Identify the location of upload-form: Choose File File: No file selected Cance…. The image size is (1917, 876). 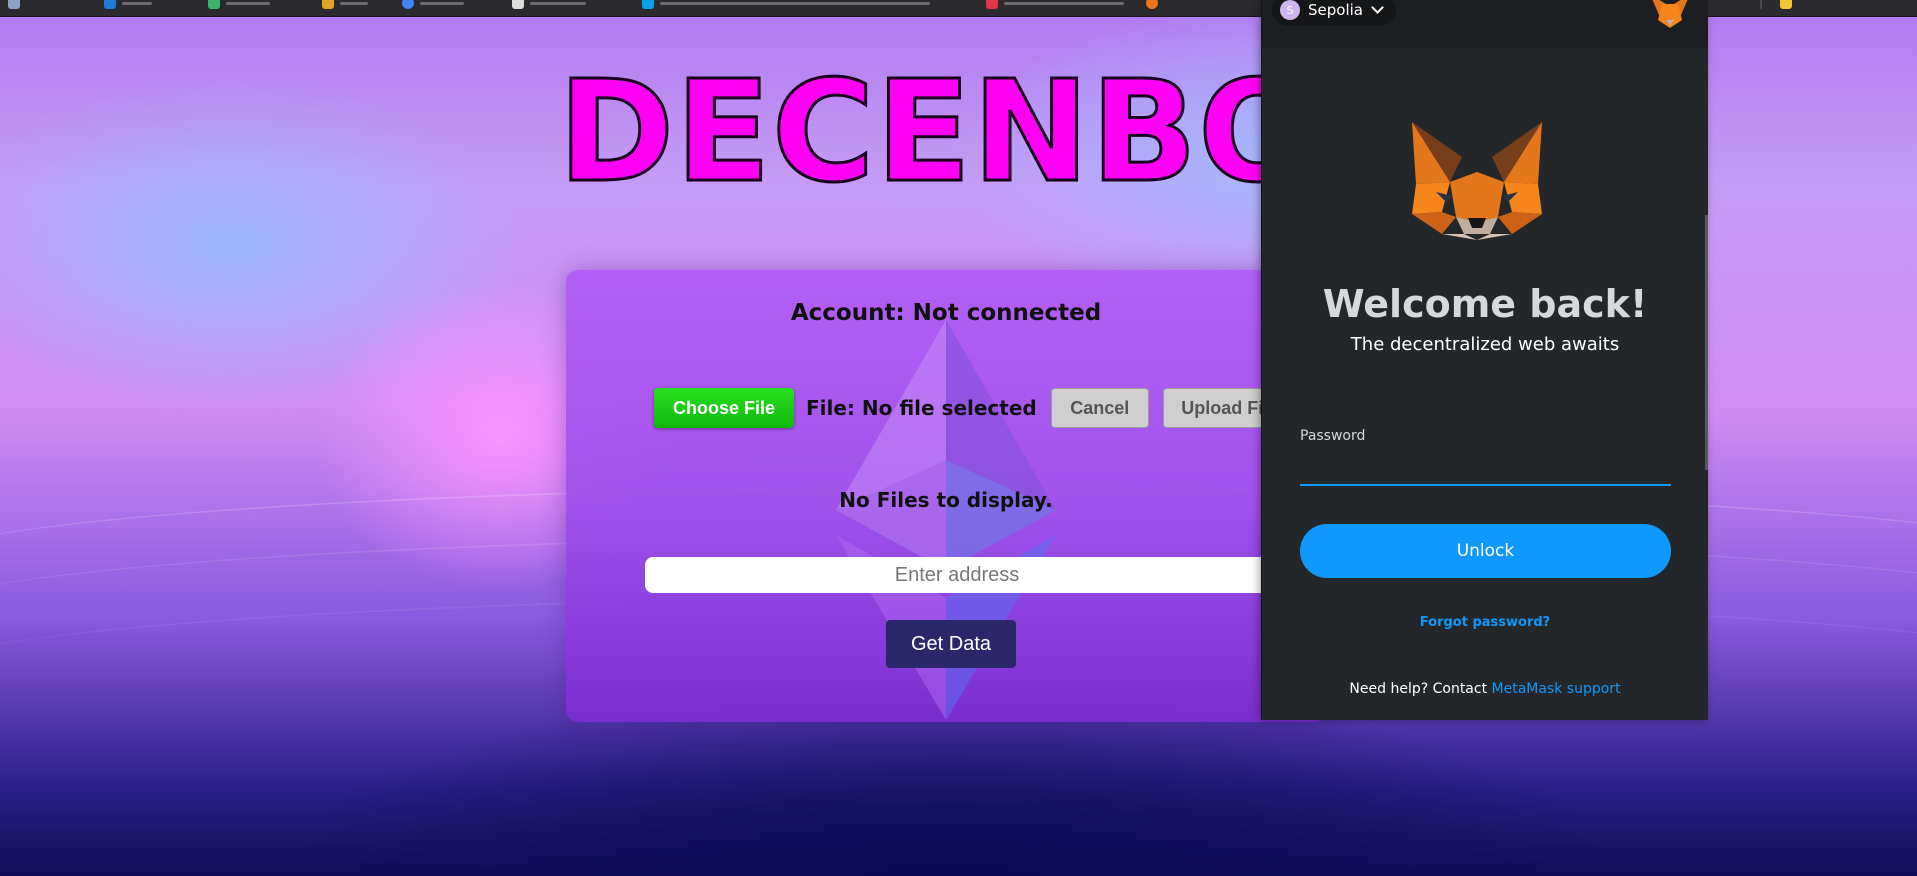
(975, 408).